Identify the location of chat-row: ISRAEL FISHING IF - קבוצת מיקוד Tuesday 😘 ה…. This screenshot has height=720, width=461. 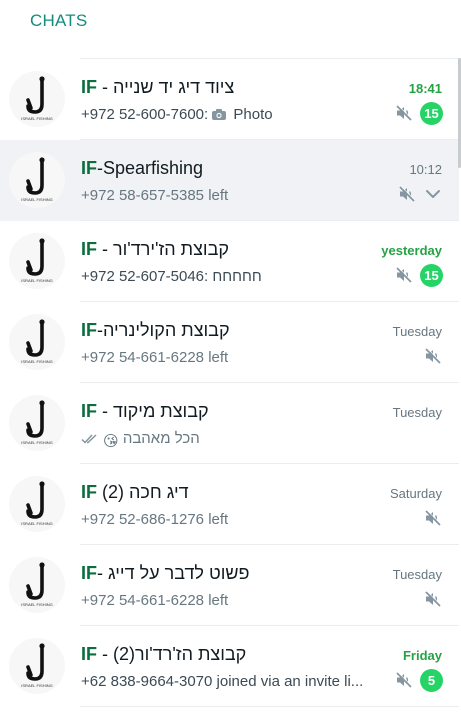
(229, 423).